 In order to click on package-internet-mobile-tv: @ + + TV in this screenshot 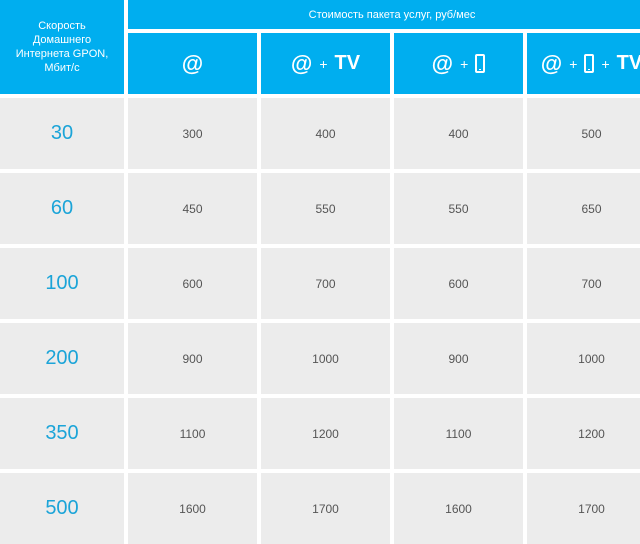, I will do `click(583, 63)`.